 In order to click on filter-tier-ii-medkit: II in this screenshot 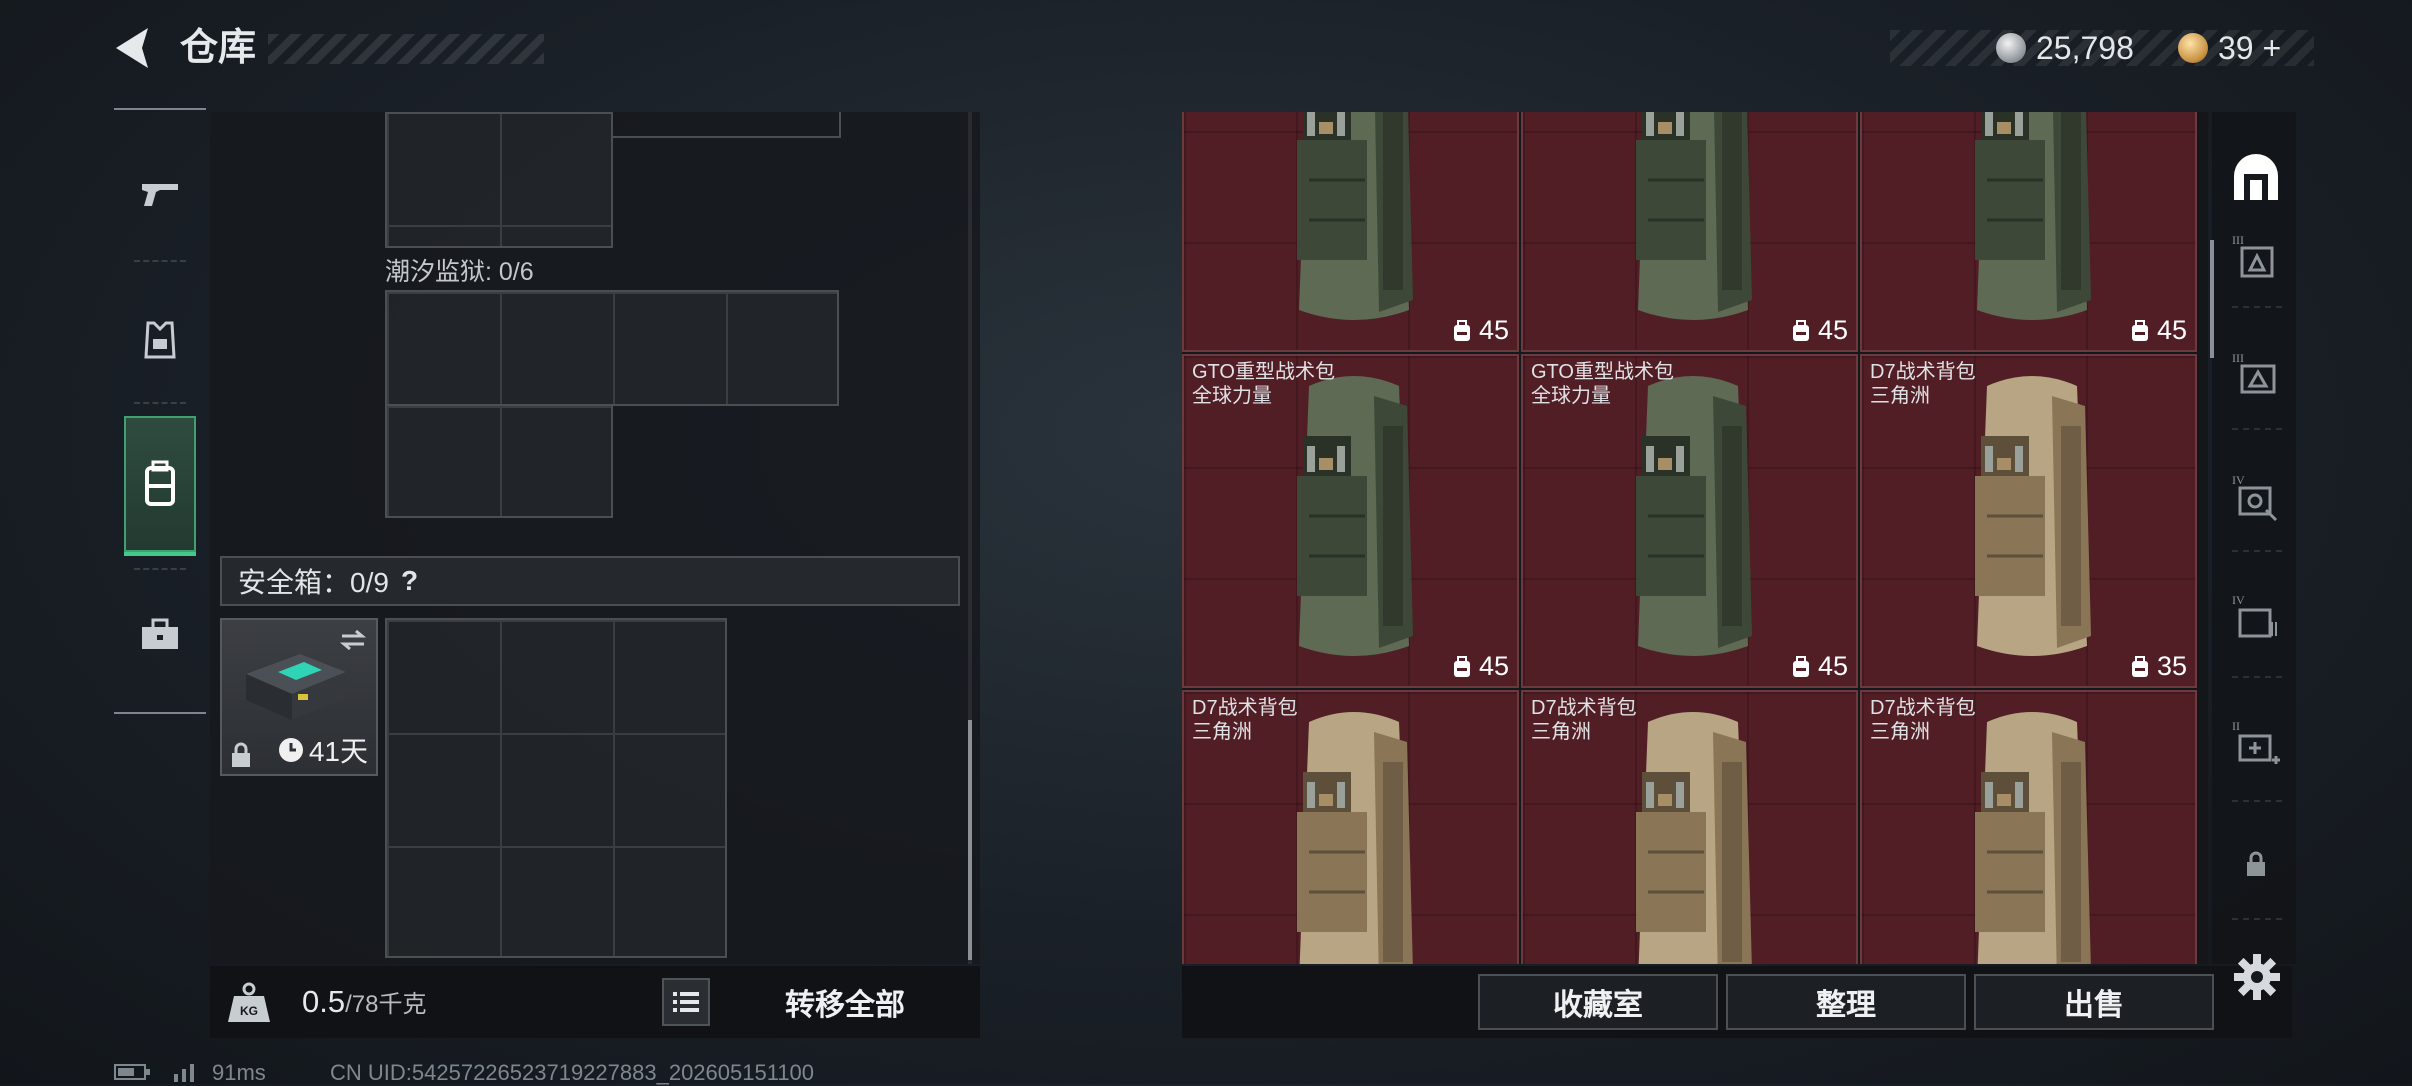, I will do `click(2256, 744)`.